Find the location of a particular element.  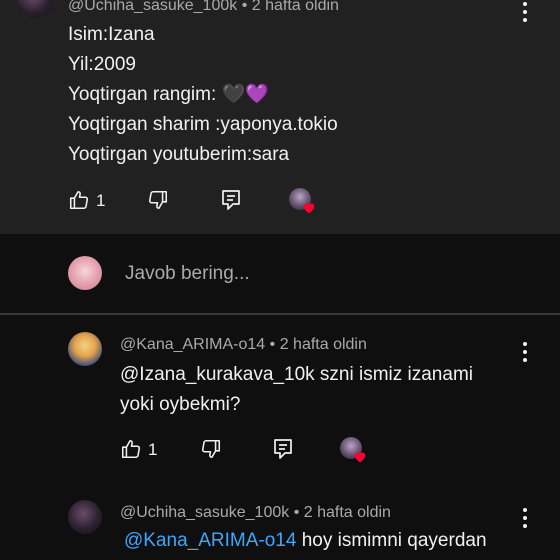

heart-emojis: 🖤💜 is located at coordinates (245, 94).